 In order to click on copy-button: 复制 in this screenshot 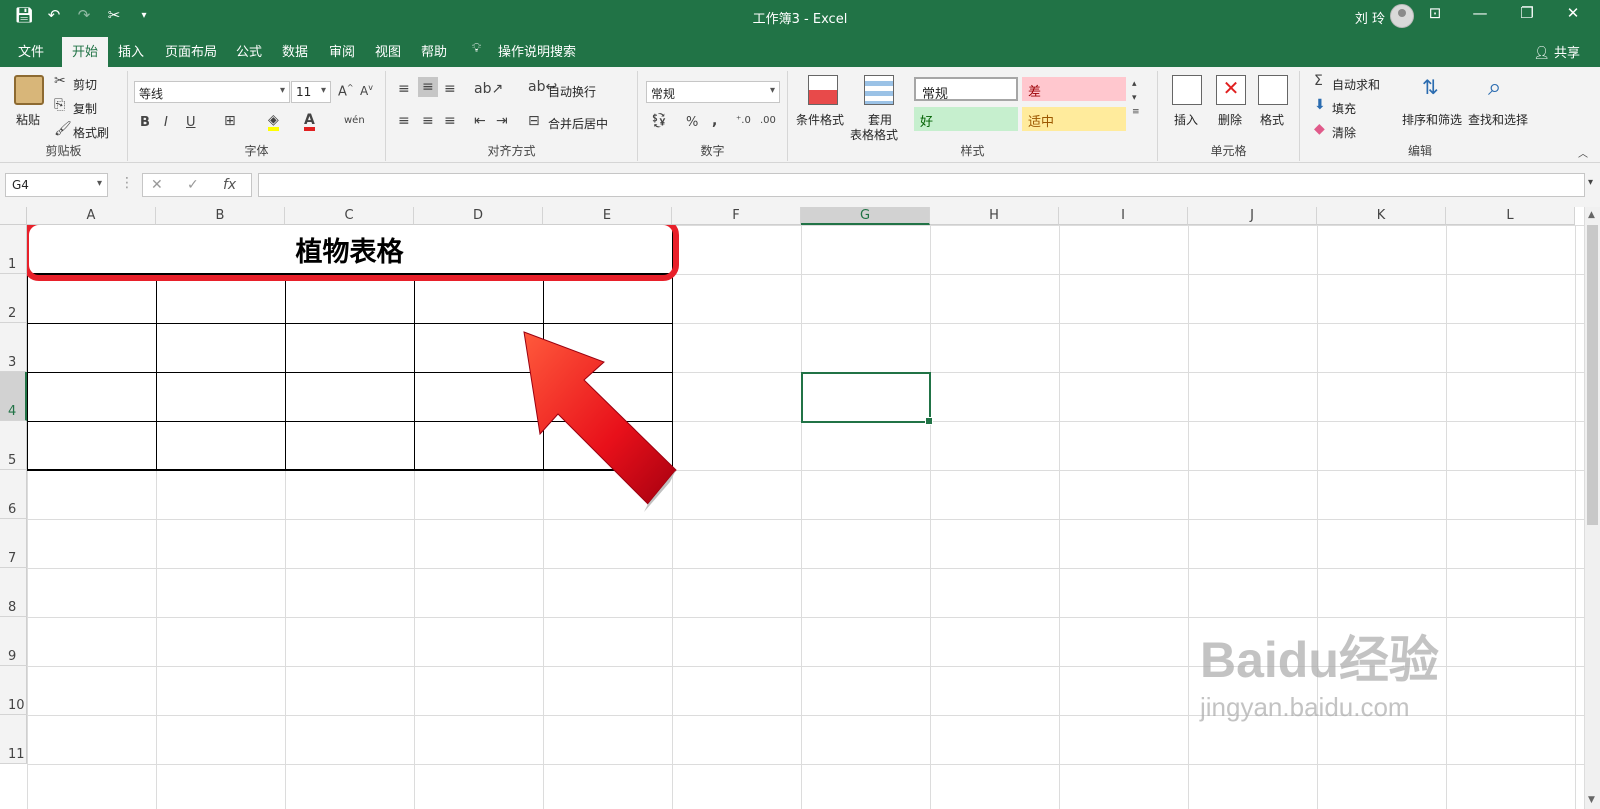, I will do `click(85, 108)`.